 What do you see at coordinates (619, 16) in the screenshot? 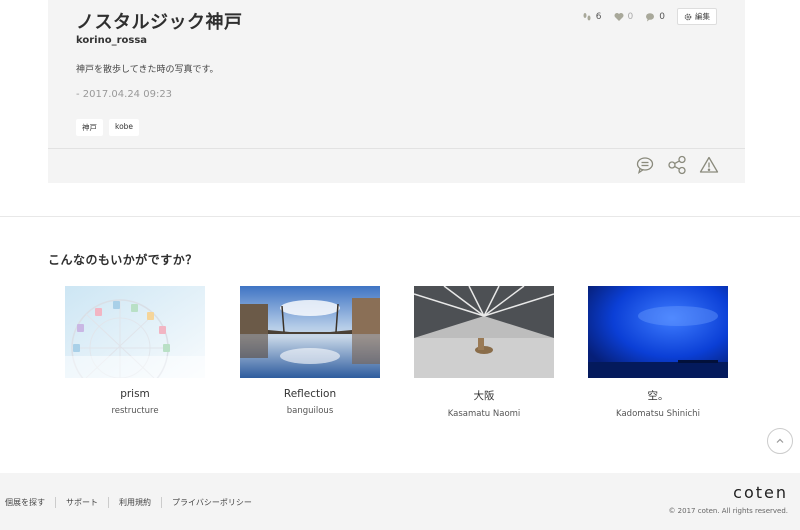
I see `heart-icon` at bounding box center [619, 16].